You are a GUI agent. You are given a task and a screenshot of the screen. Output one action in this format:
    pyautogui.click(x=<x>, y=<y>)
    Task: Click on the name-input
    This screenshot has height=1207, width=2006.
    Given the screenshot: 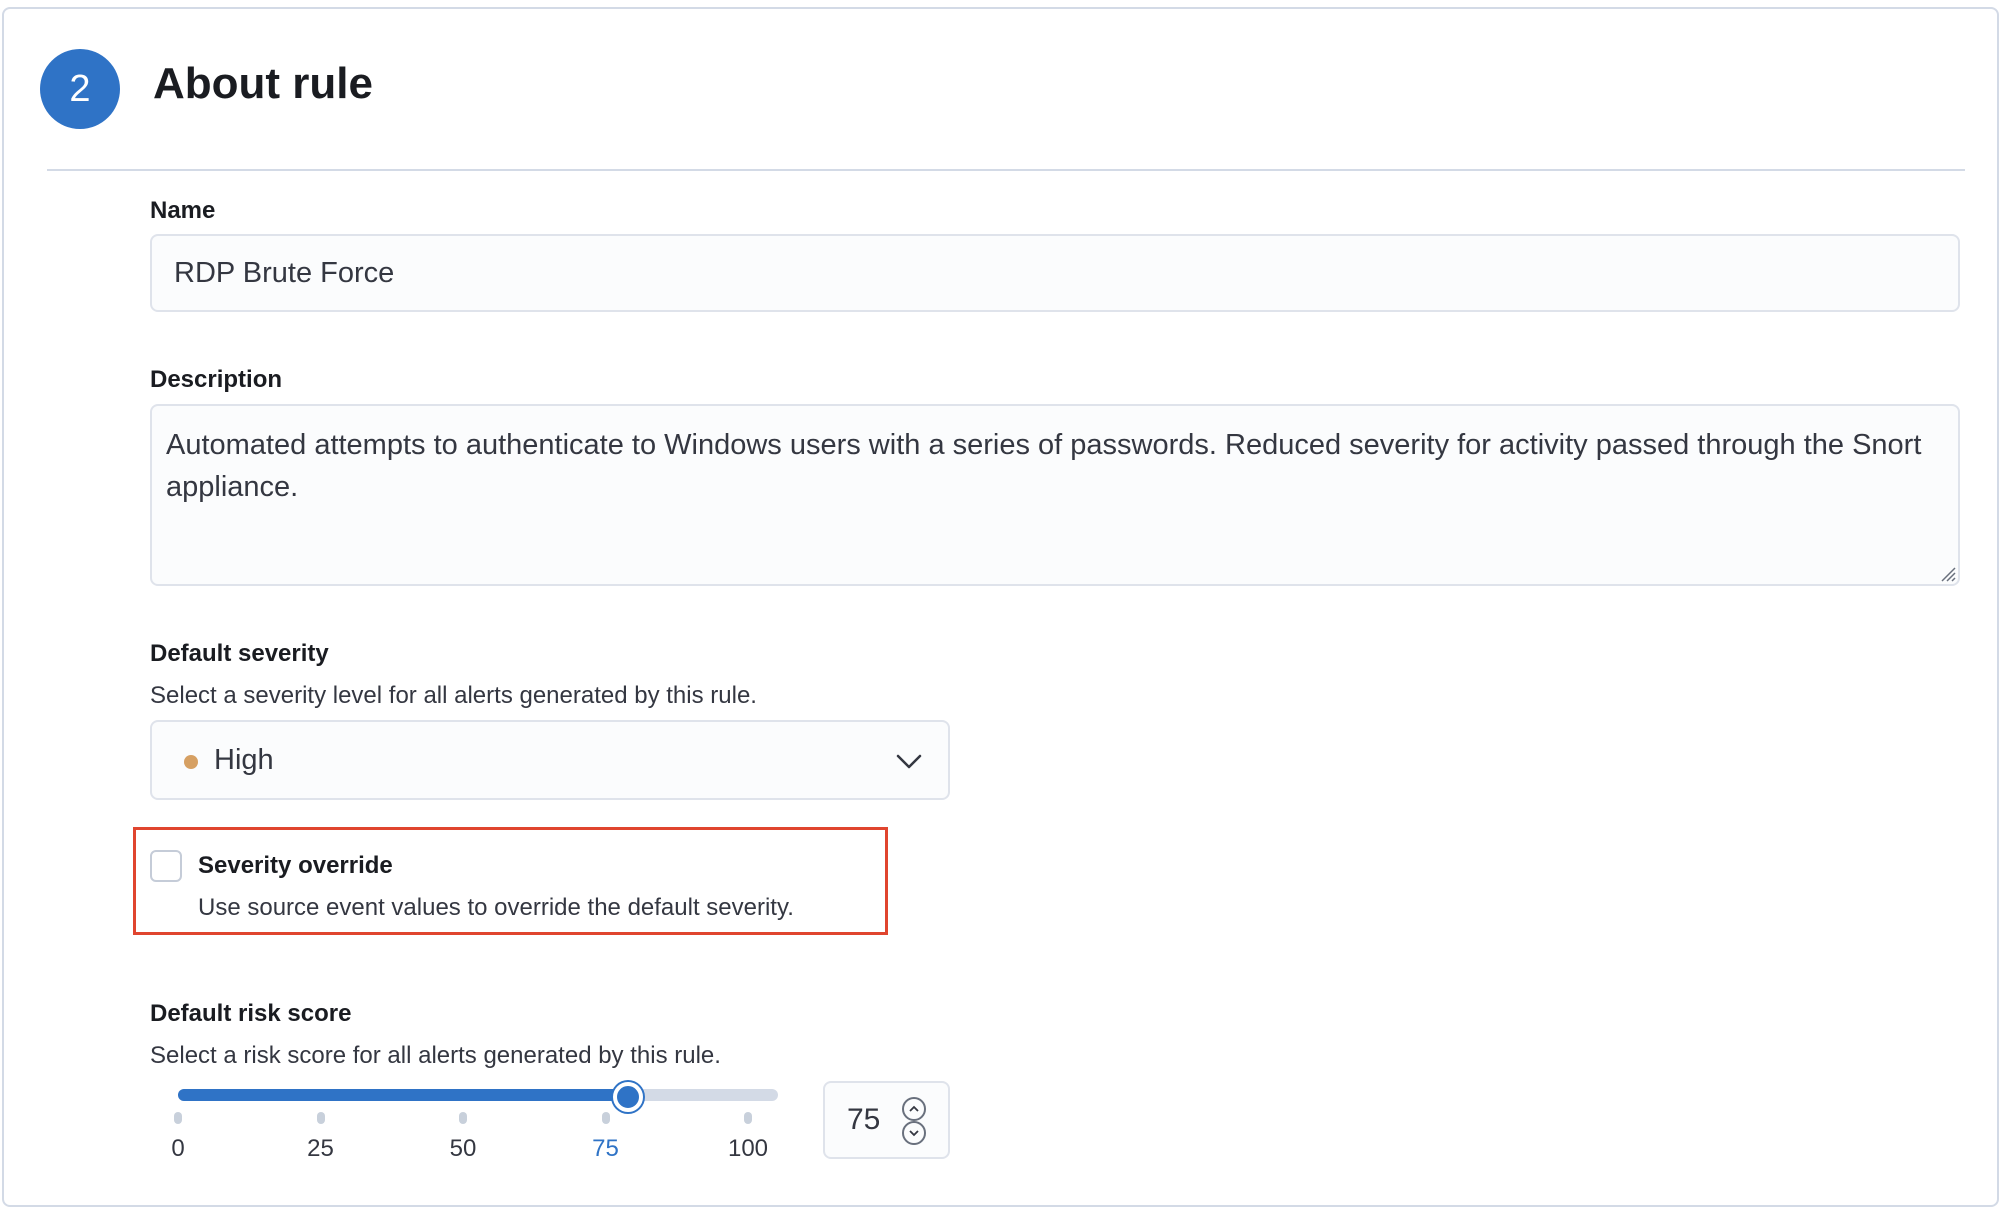 What is the action you would take?
    pyautogui.click(x=1055, y=273)
    